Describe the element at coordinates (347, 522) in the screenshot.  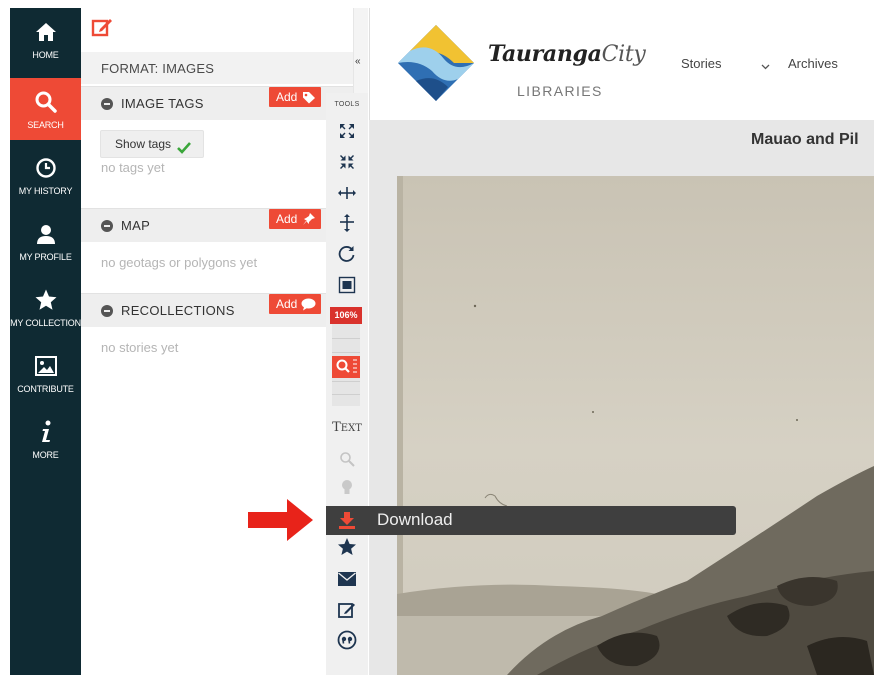
I see `download-icon` at that location.